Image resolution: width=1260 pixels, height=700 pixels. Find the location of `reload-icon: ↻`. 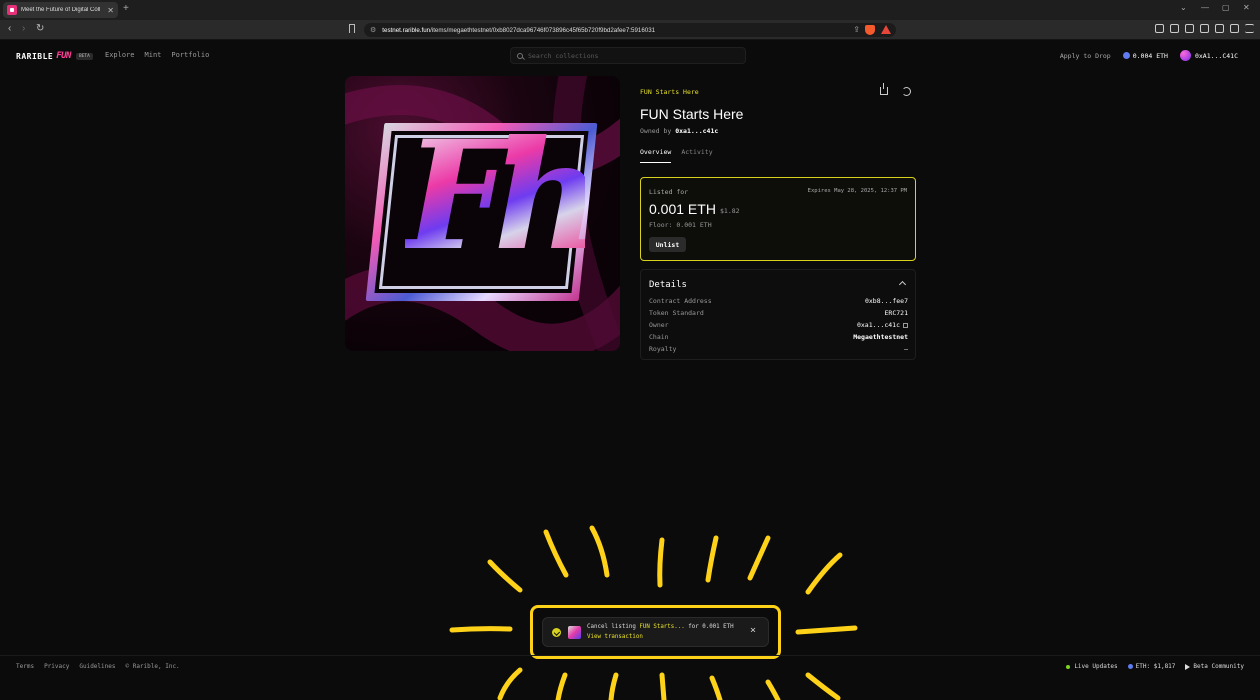

reload-icon: ↻ is located at coordinates (40, 28).